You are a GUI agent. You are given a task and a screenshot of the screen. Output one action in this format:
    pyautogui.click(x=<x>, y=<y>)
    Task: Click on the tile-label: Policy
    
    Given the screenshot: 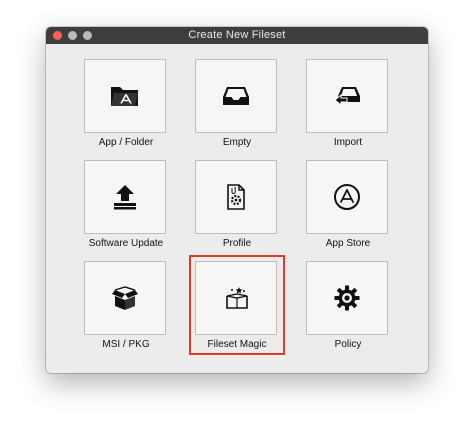 What is the action you would take?
    pyautogui.click(x=348, y=344)
    